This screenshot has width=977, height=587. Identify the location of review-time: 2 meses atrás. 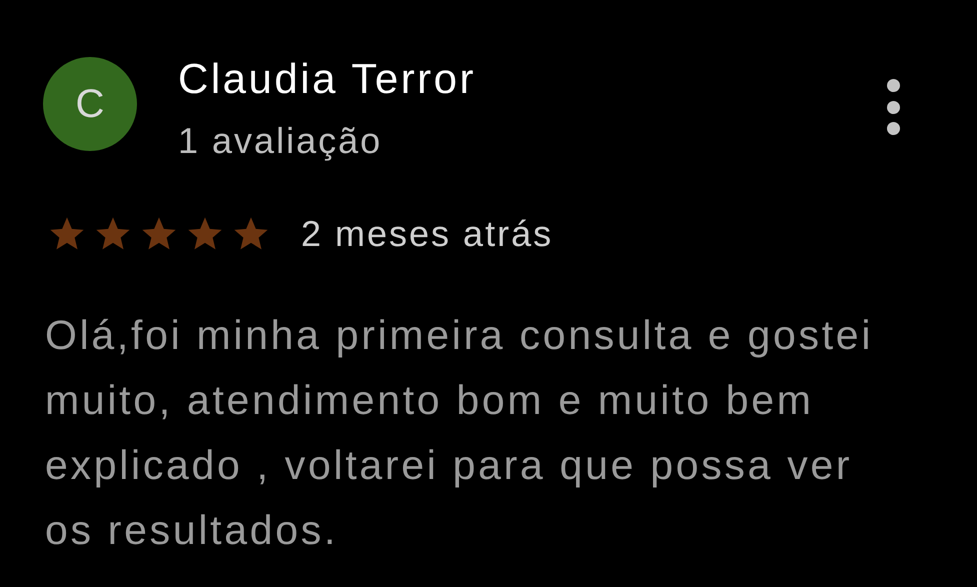
(427, 234).